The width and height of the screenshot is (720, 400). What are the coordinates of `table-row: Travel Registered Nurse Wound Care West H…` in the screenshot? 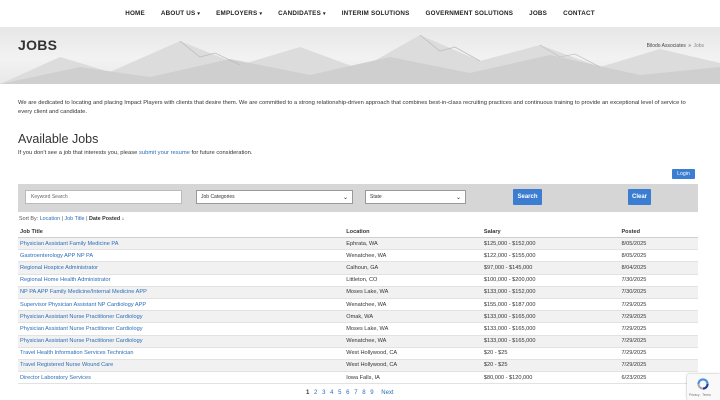 It's located at (358, 366).